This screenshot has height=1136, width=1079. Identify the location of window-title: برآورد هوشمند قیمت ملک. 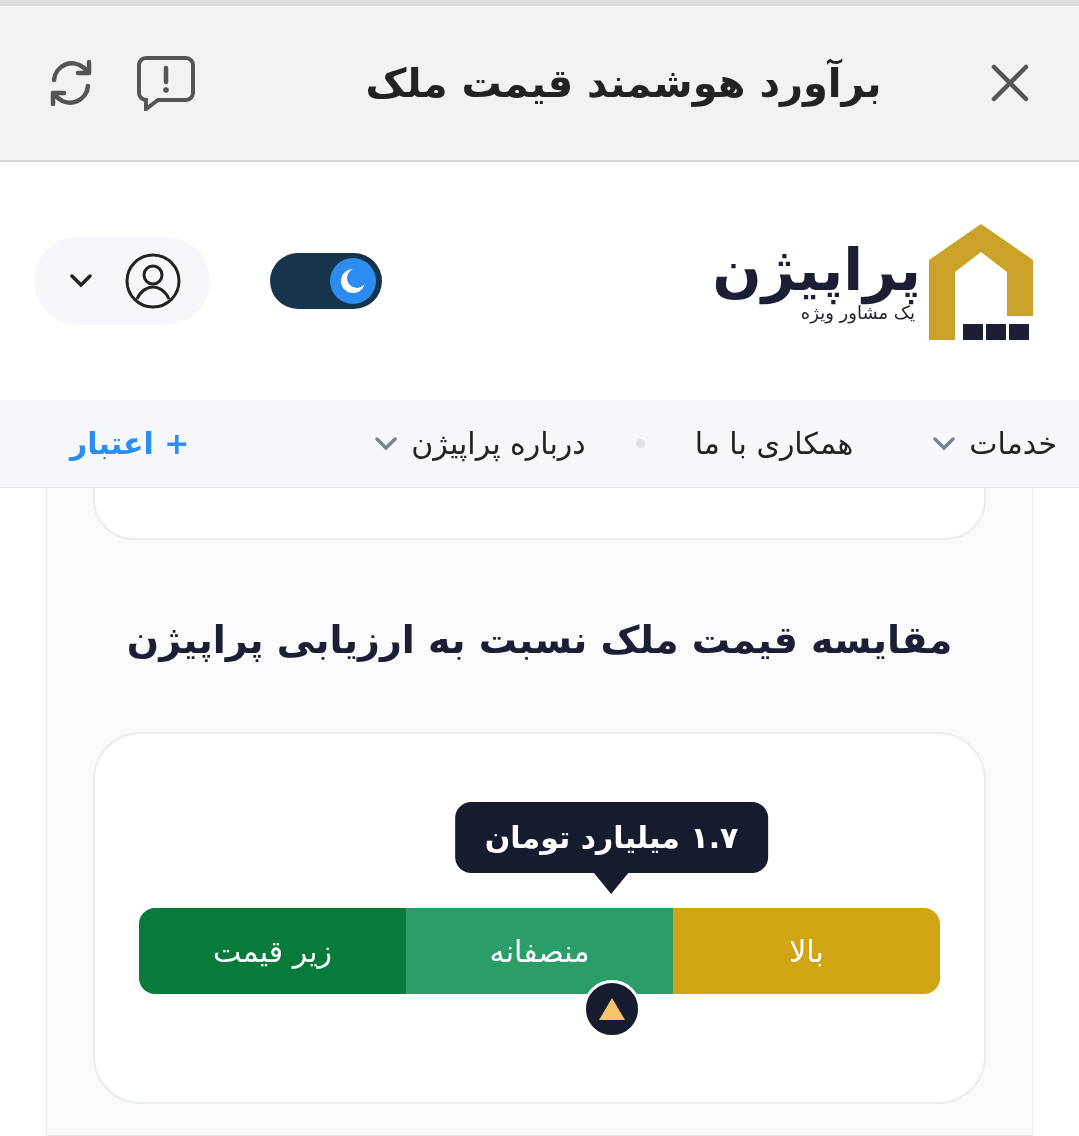
(623, 83).